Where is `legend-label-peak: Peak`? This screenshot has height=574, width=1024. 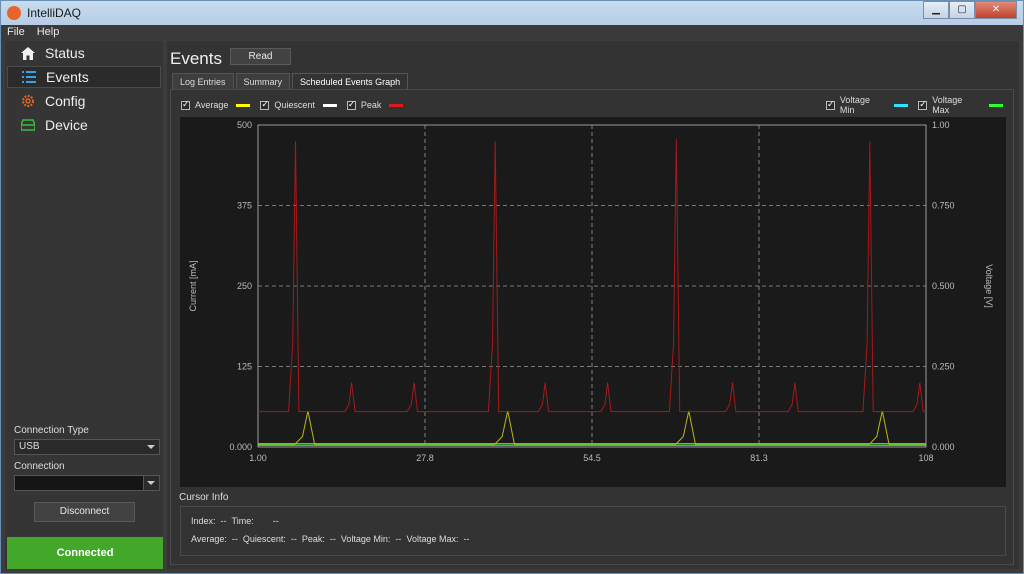 legend-label-peak: Peak is located at coordinates (371, 105).